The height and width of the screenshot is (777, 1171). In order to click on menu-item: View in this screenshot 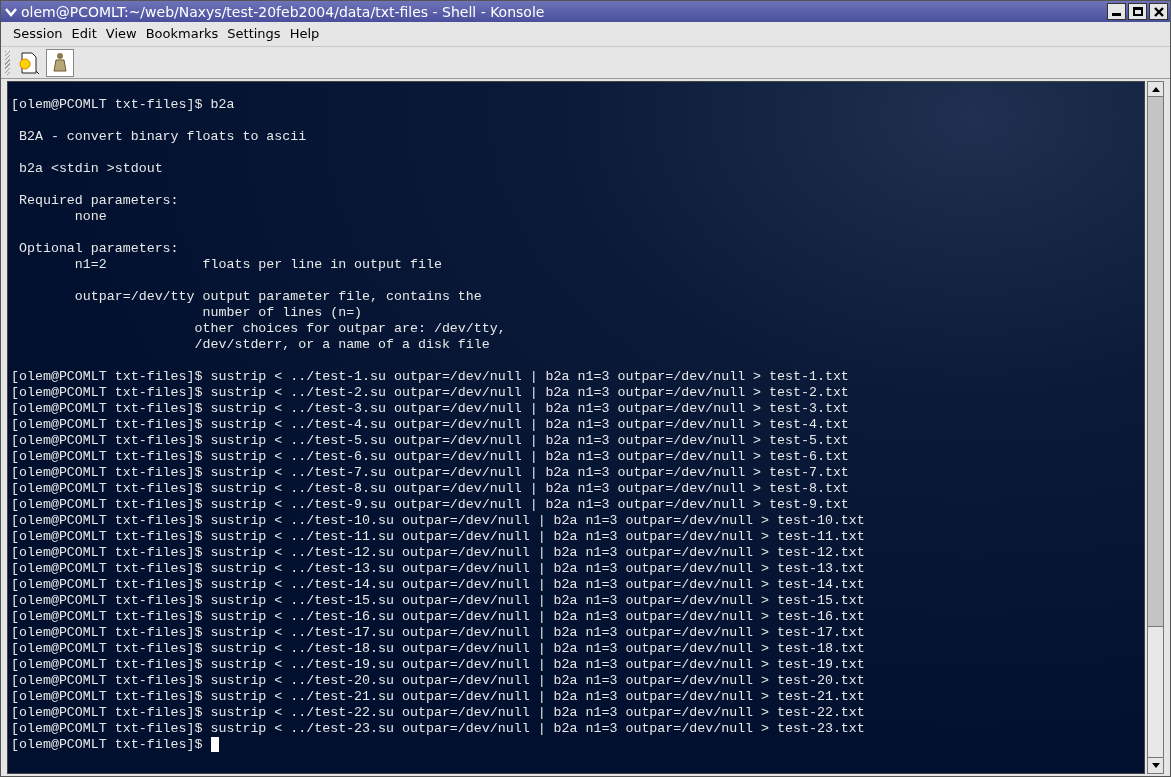, I will do `click(121, 34)`.